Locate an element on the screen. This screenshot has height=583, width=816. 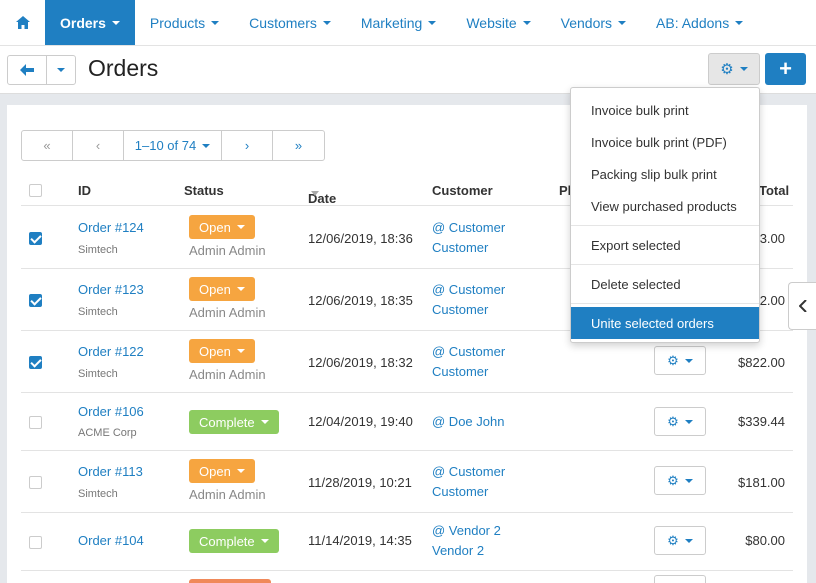
first-page-button: « is located at coordinates (47, 145).